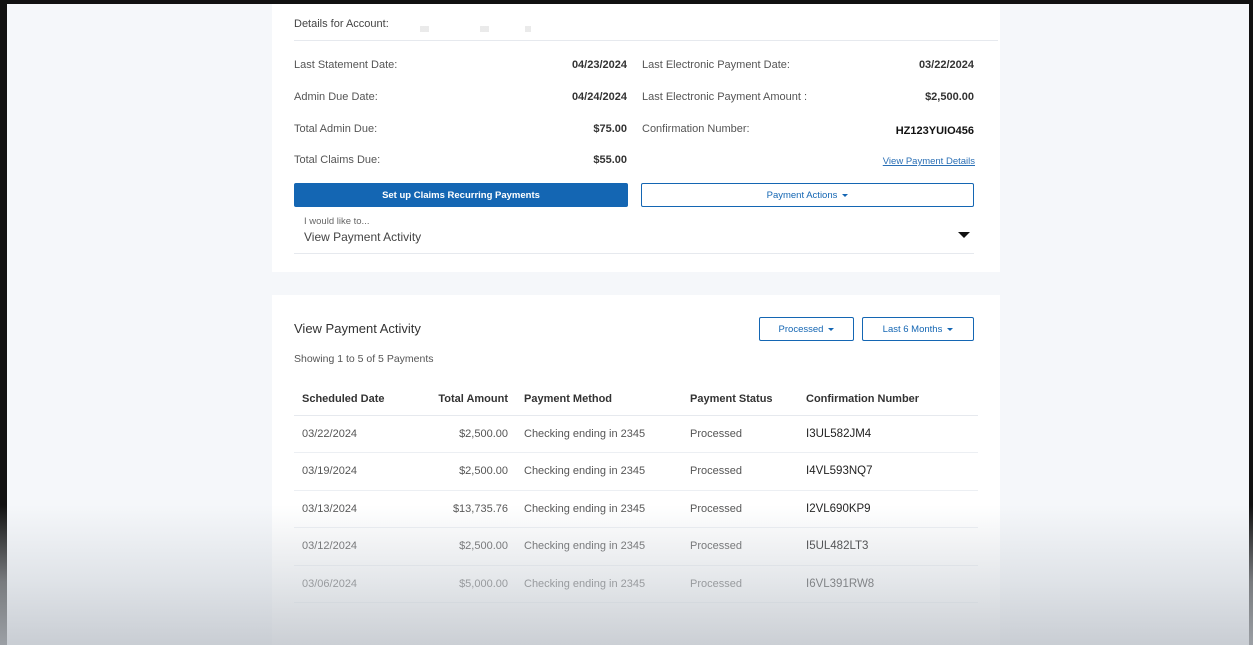  Describe the element at coordinates (599, 65) in the screenshot. I see `last-statement-date-value: 04/23/2024` at that location.